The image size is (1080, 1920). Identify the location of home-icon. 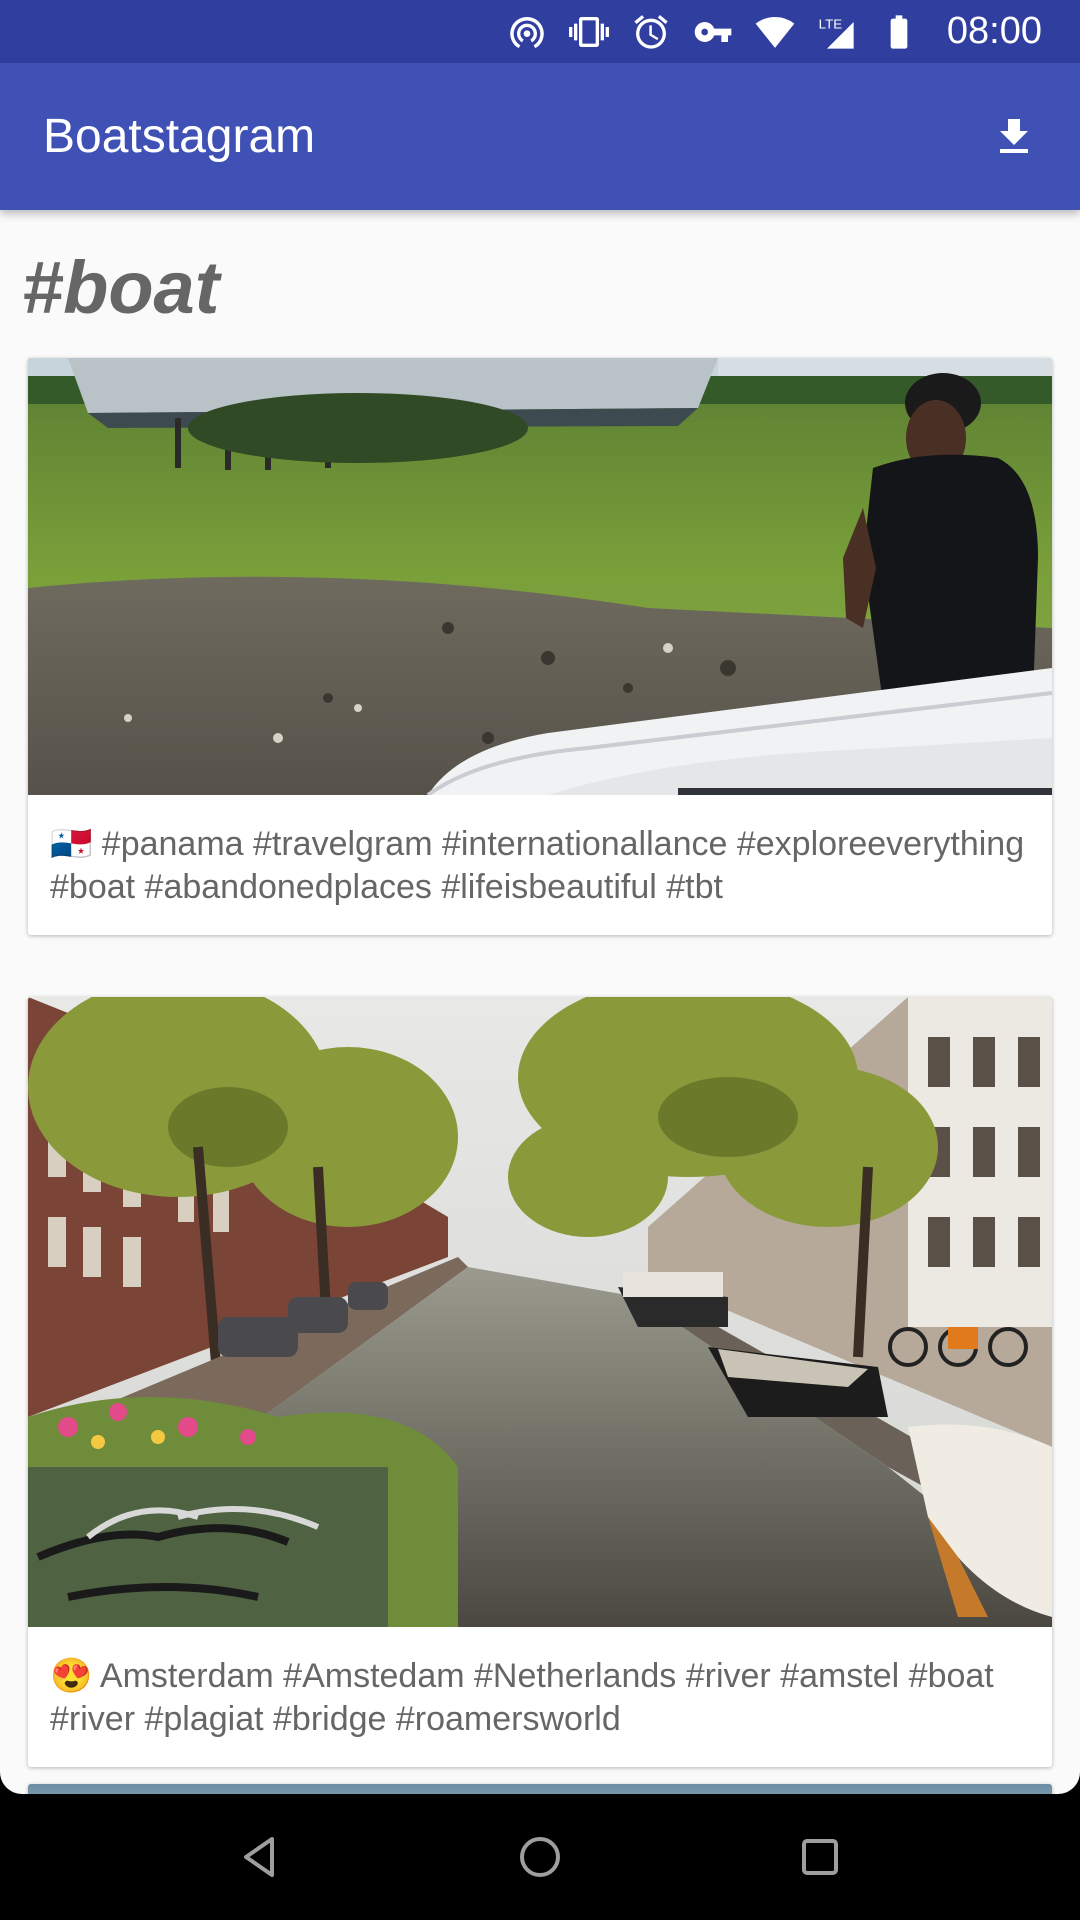
(540, 1857).